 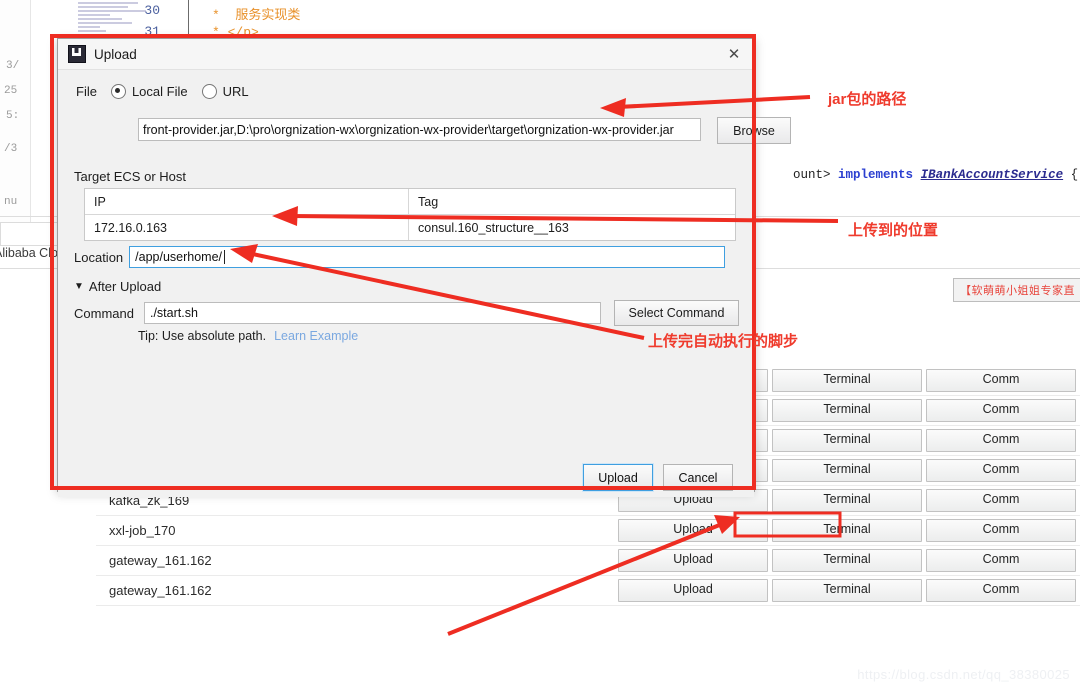 I want to click on promo-badge: 【软萌萌小姐姐专家直, so click(x=1016, y=290).